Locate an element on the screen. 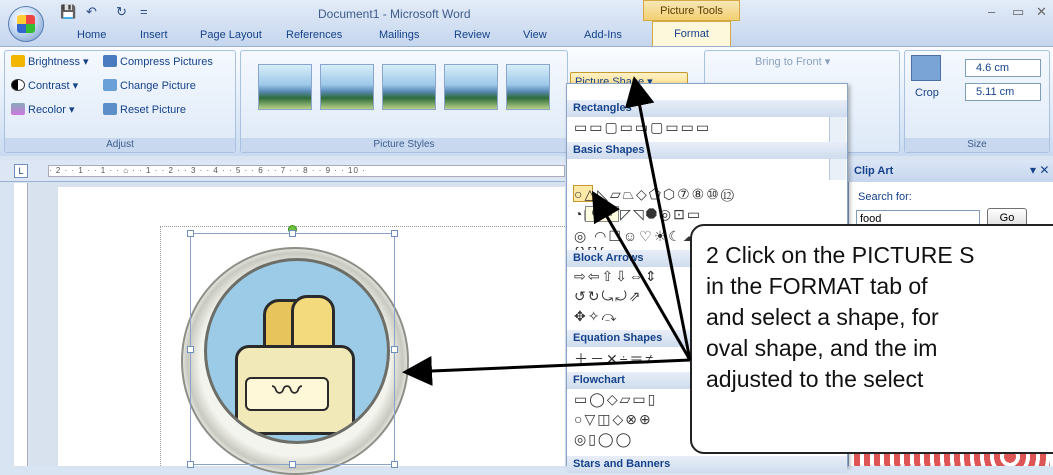 The height and width of the screenshot is (475, 1053). arrow-to-picture-shape is located at coordinates (658, 218).